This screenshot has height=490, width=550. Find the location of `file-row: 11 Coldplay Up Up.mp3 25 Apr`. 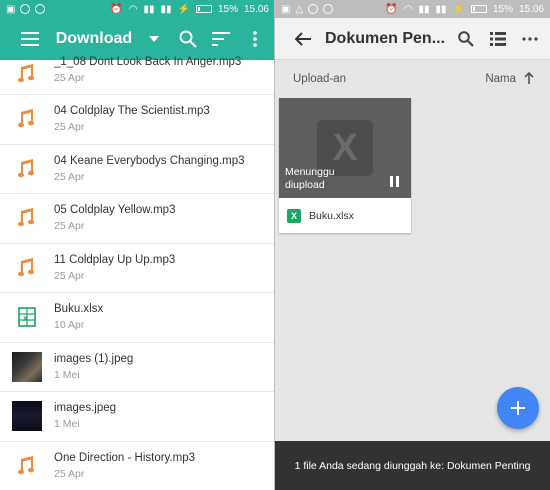

file-row: 11 Coldplay Up Up.mp3 25 Apr is located at coordinates (137, 268).